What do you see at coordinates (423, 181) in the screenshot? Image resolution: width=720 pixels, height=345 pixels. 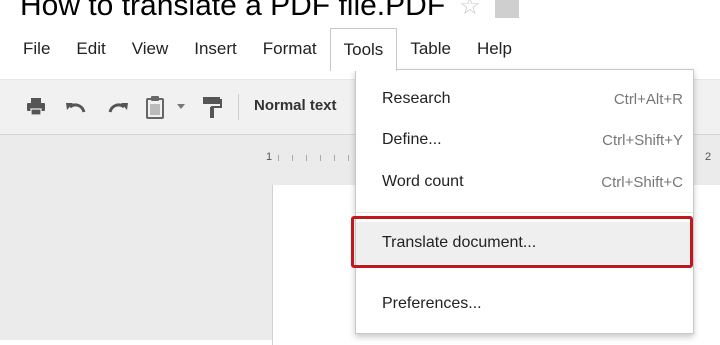 I see `menu-item-label: Word count` at bounding box center [423, 181].